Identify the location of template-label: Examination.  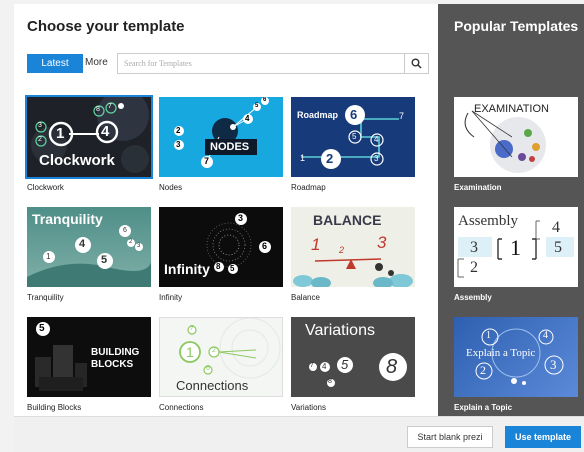
(478, 187).